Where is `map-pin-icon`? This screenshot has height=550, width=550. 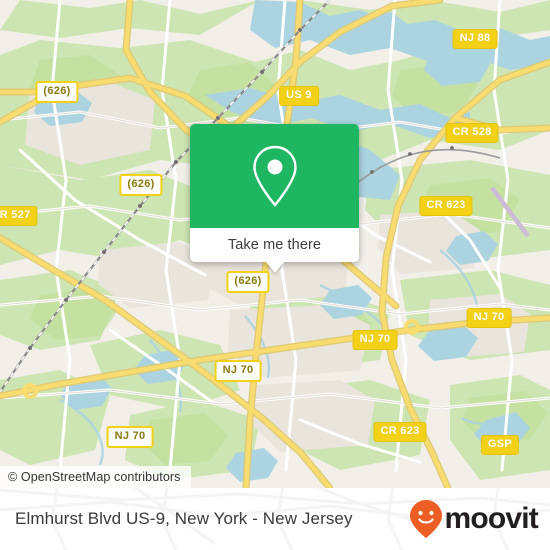
map-pin-icon is located at coordinates (274, 176).